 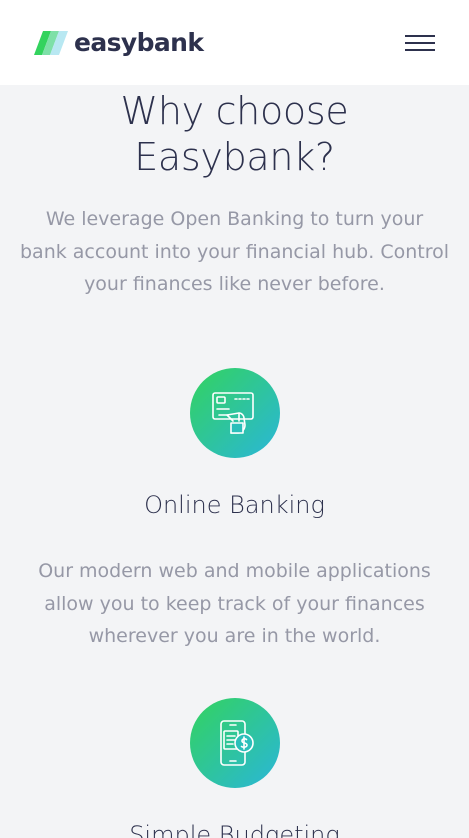 I want to click on title-line-2: Easybank?, so click(x=234, y=157).